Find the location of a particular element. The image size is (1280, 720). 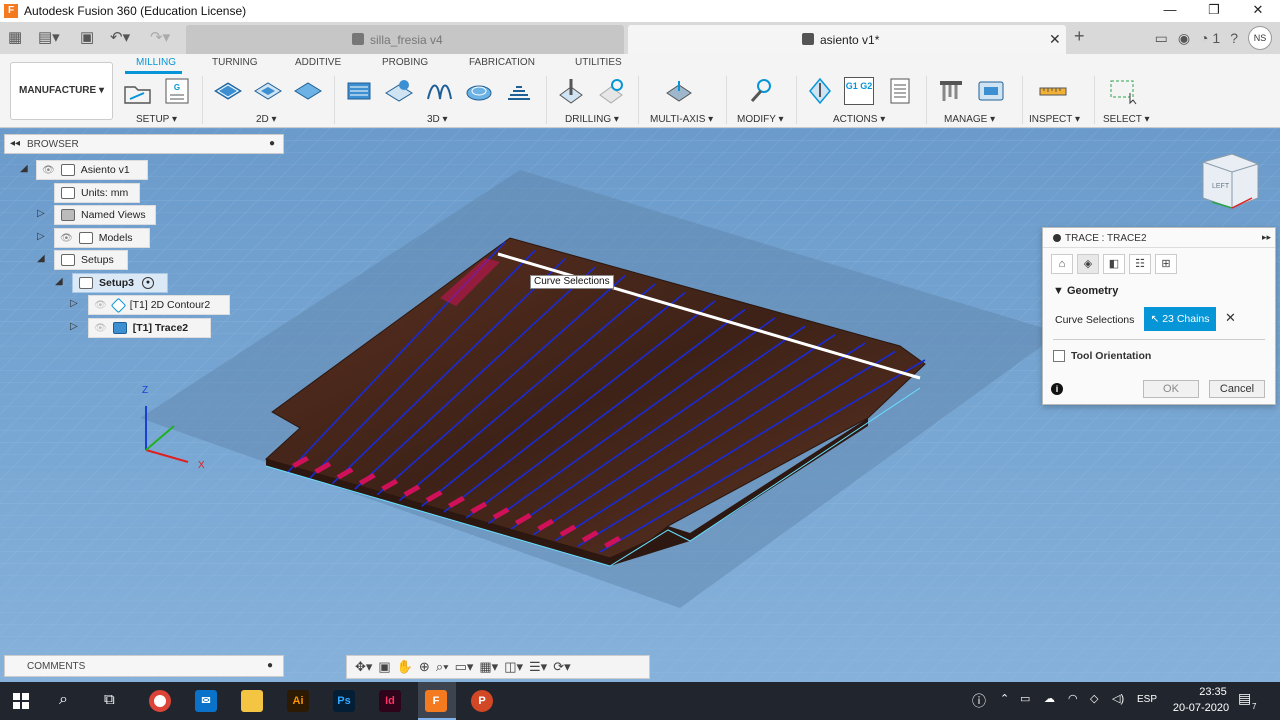

3d-horizontal-icon is located at coordinates (519, 91).